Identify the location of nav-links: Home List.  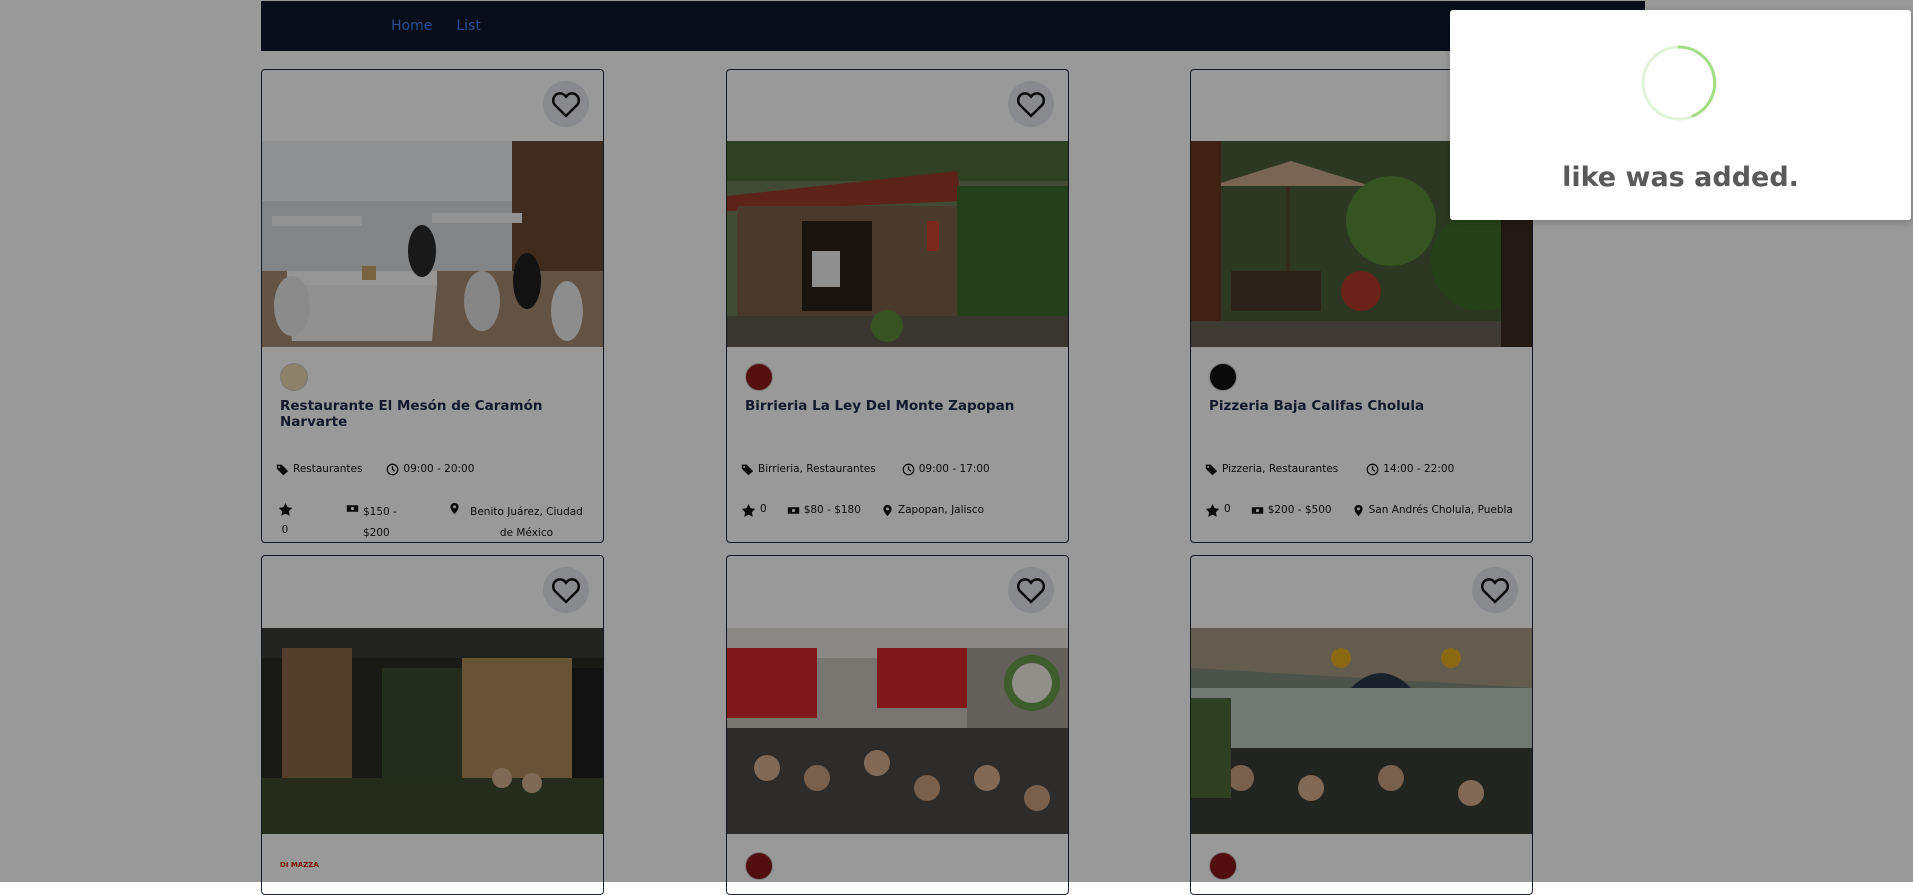
(436, 26).